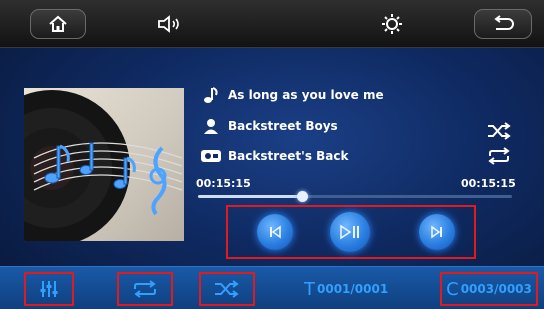 This screenshot has height=309, width=544. What do you see at coordinates (211, 156) in the screenshot?
I see `disc-icon` at bounding box center [211, 156].